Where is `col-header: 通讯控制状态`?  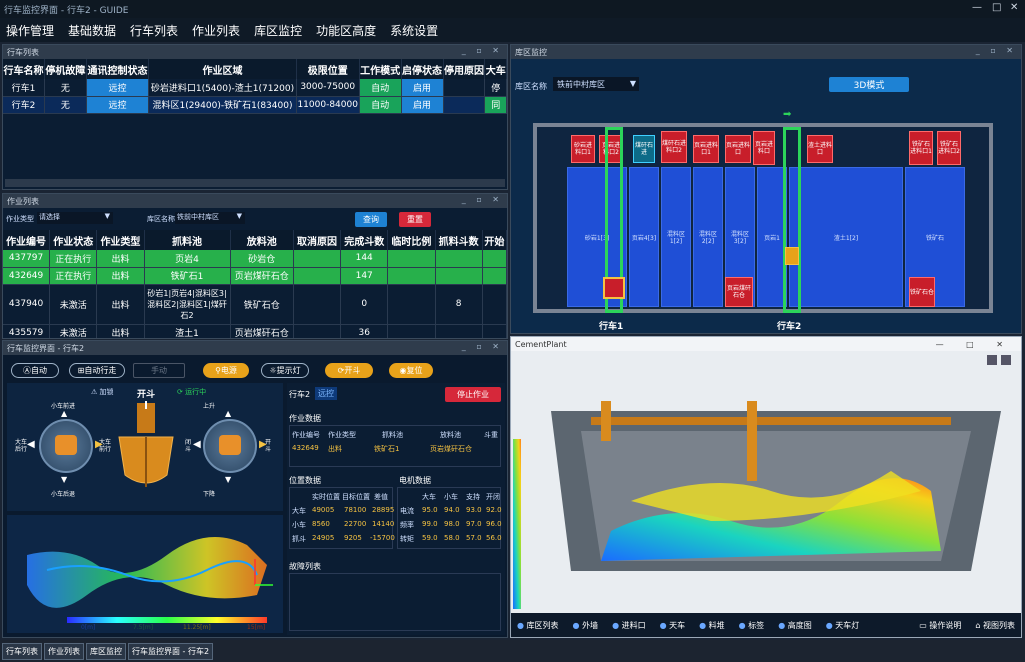
col-header: 通讯控制状态 is located at coordinates (118, 69).